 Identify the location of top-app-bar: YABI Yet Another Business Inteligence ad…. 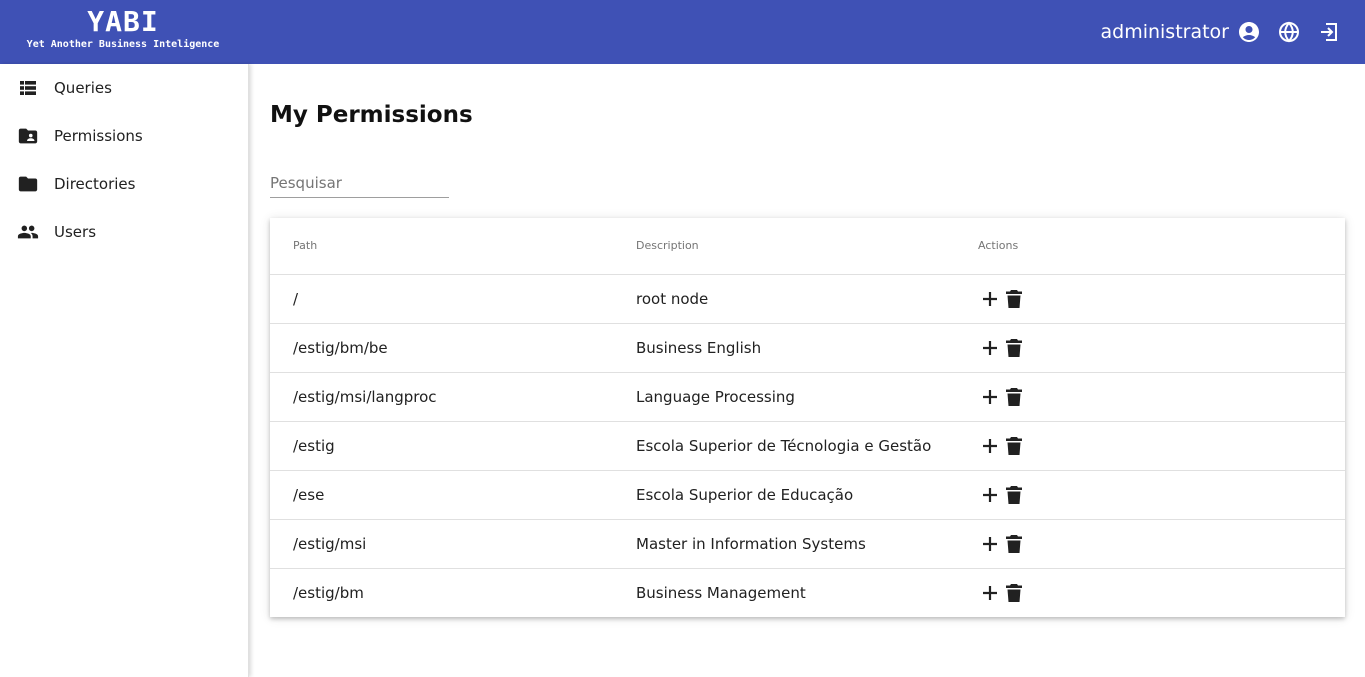
(682, 32).